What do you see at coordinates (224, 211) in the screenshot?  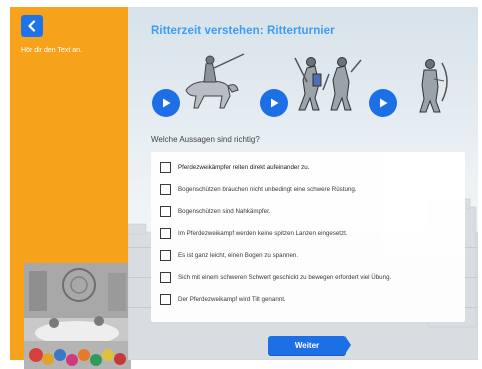 I see `option-label: Bogenschützen sind Nahkämpfer.` at bounding box center [224, 211].